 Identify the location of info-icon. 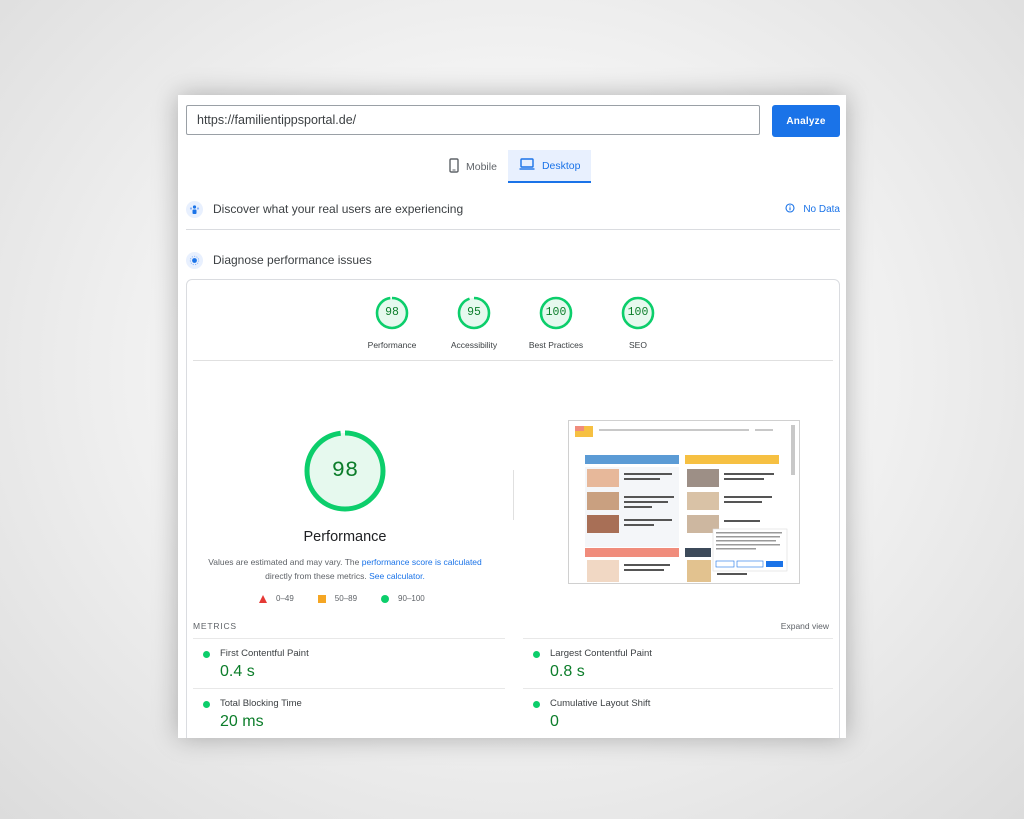
(790, 209).